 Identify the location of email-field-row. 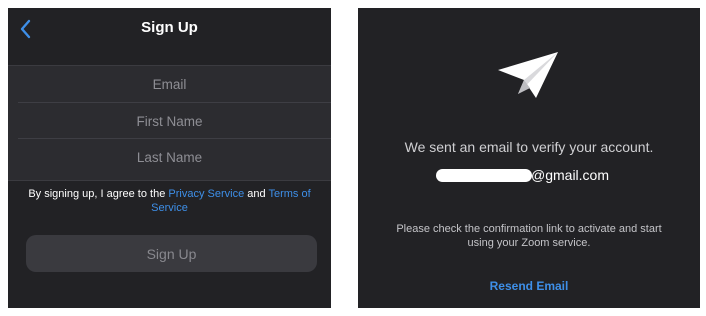
(172, 84).